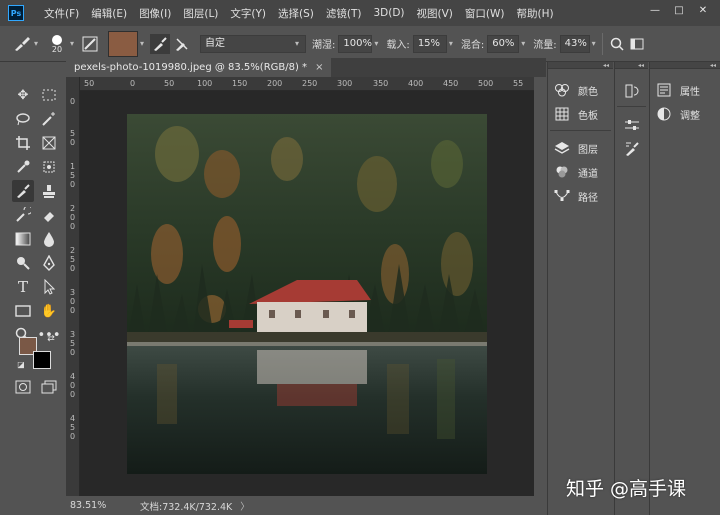 The width and height of the screenshot is (720, 515). I want to click on history-brush-tool-icon, so click(23, 215).